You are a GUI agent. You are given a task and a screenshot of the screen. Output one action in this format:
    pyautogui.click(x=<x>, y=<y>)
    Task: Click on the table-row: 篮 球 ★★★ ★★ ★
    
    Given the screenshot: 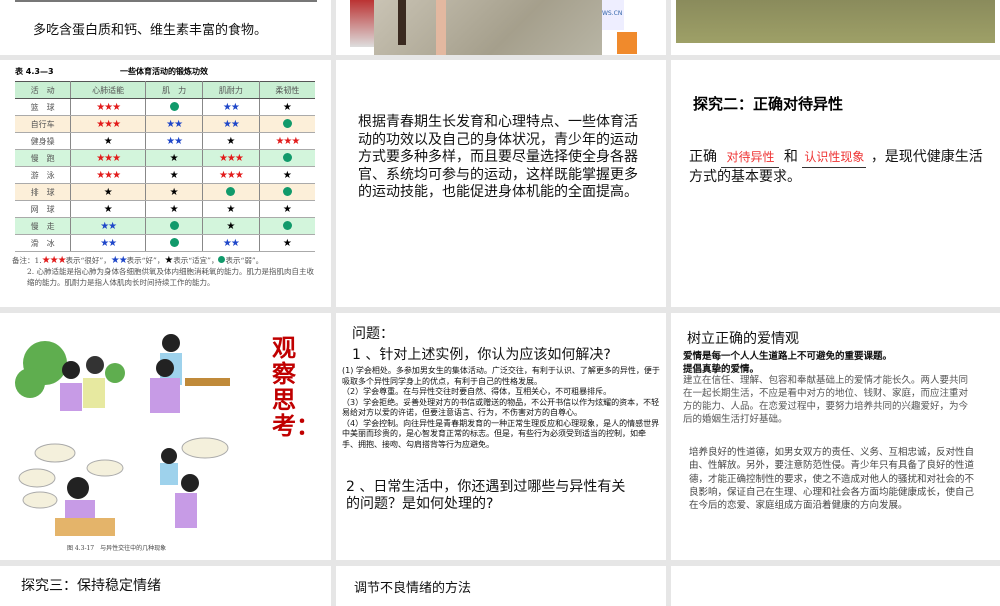 What is the action you would take?
    pyautogui.click(x=165, y=107)
    